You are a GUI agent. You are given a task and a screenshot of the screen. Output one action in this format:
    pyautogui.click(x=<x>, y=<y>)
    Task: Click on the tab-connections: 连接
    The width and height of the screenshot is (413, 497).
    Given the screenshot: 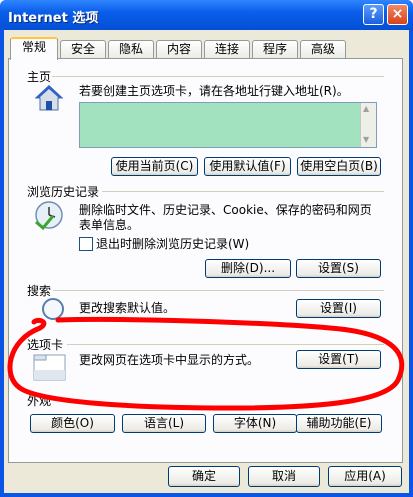 What is the action you would take?
    pyautogui.click(x=227, y=49)
    